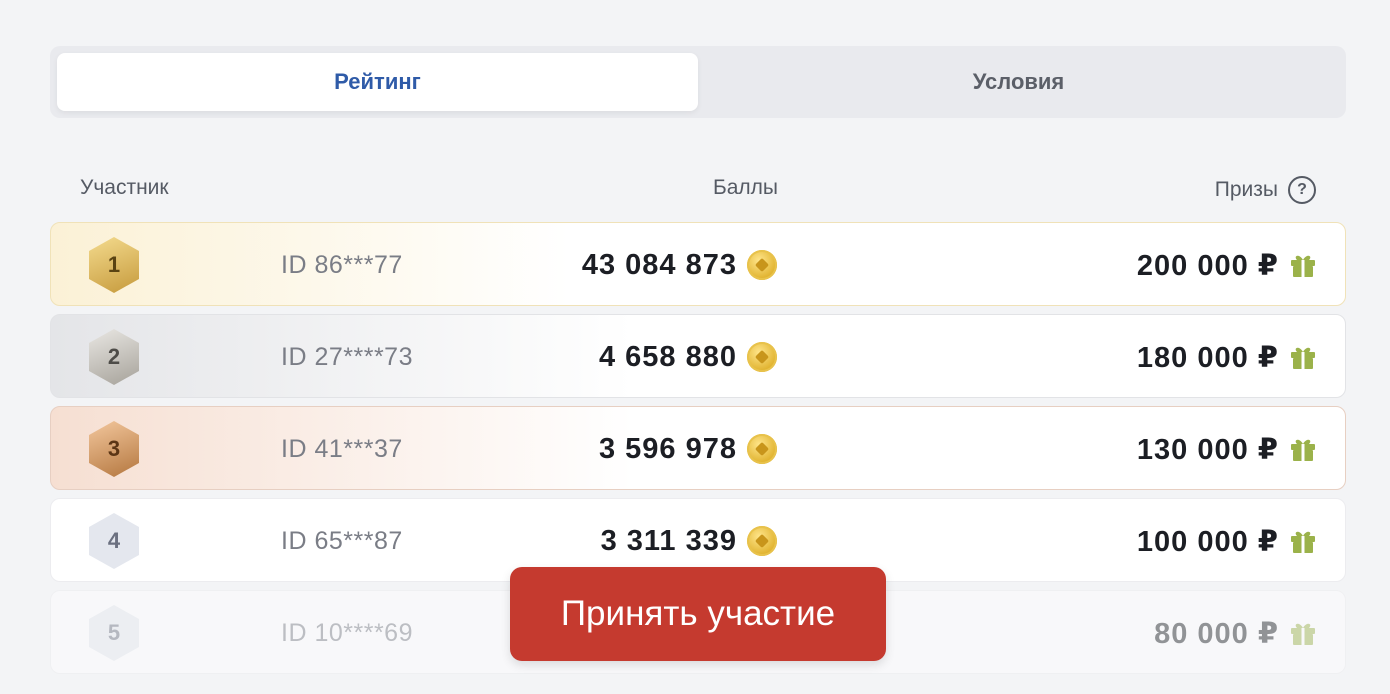 This screenshot has width=1390, height=694. I want to click on tab-bar: Рейтинг Условия, so click(698, 82).